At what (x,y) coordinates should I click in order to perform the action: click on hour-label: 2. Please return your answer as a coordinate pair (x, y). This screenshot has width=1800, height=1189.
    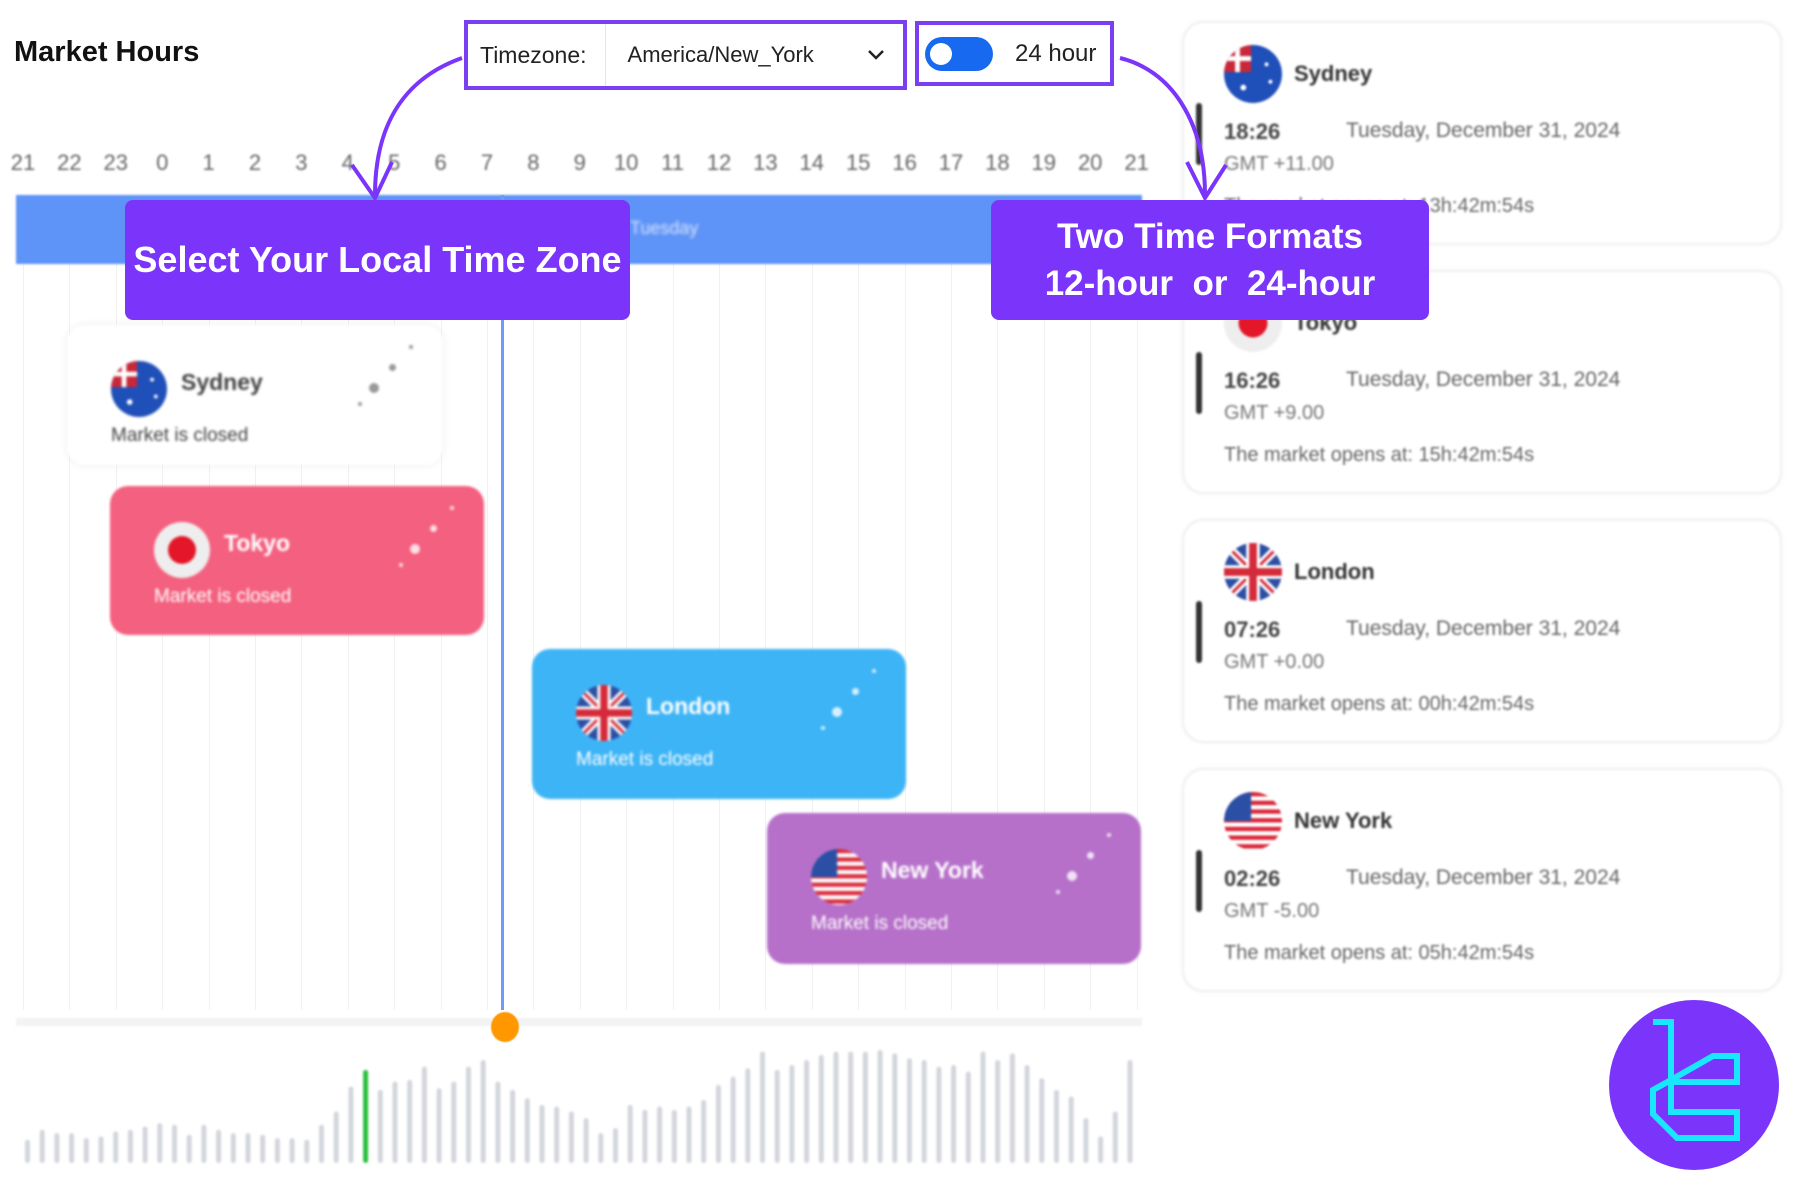
    Looking at the image, I should click on (255, 162).